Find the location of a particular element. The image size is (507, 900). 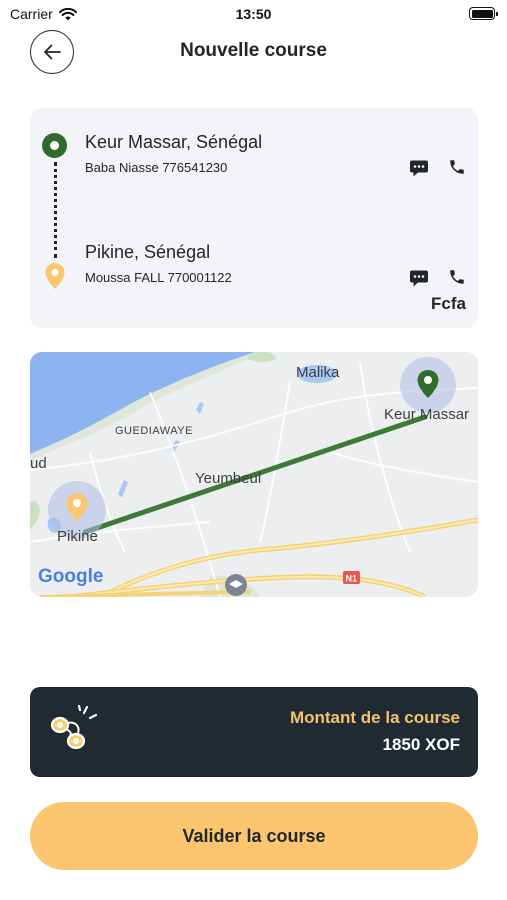

map-label-malika: Malika is located at coordinates (318, 372).